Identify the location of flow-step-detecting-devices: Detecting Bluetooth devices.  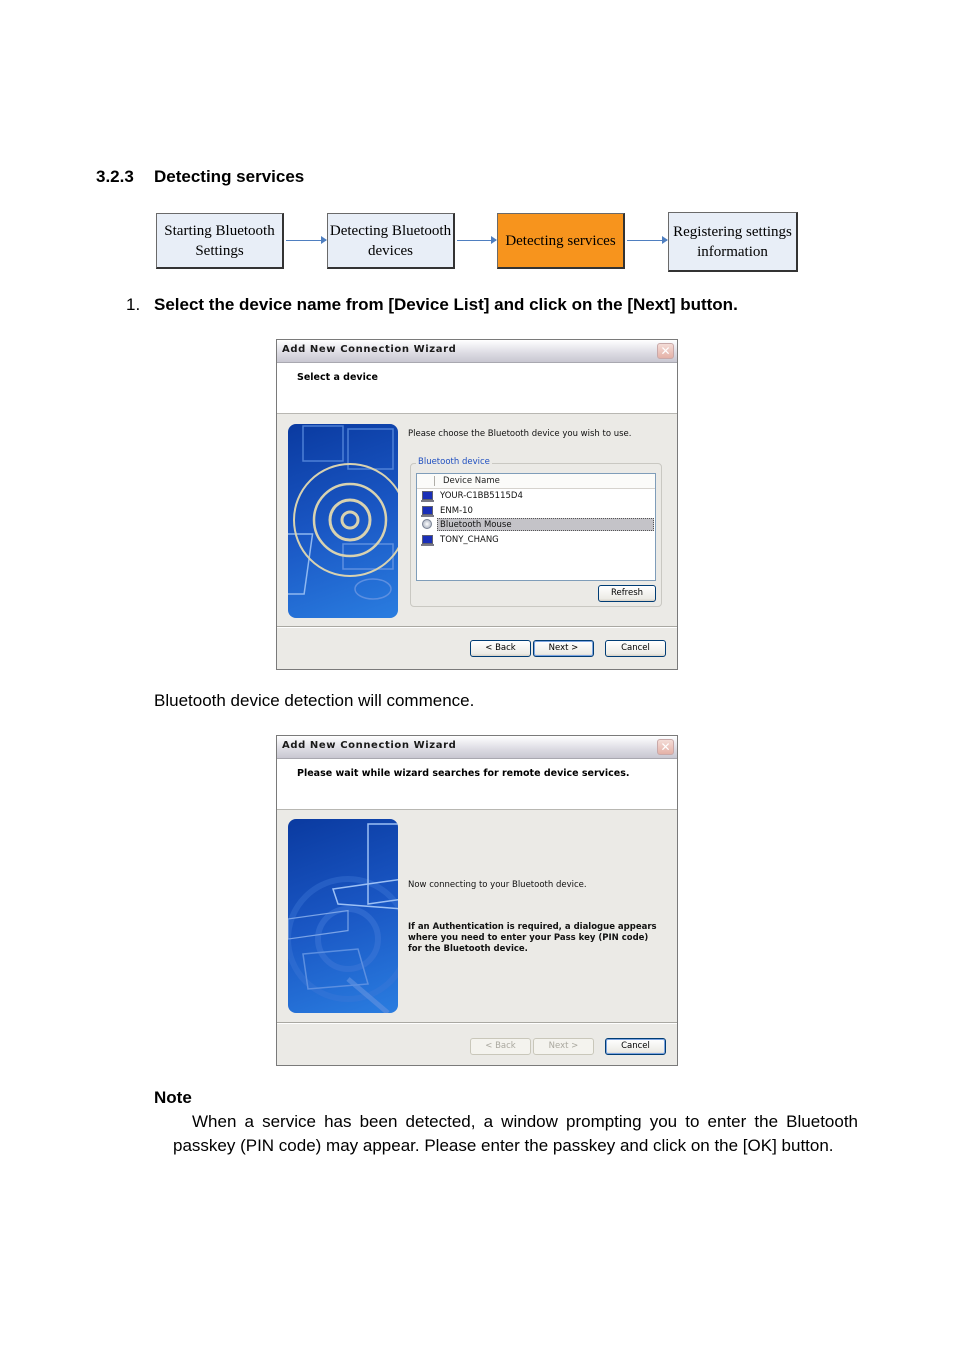
(391, 241).